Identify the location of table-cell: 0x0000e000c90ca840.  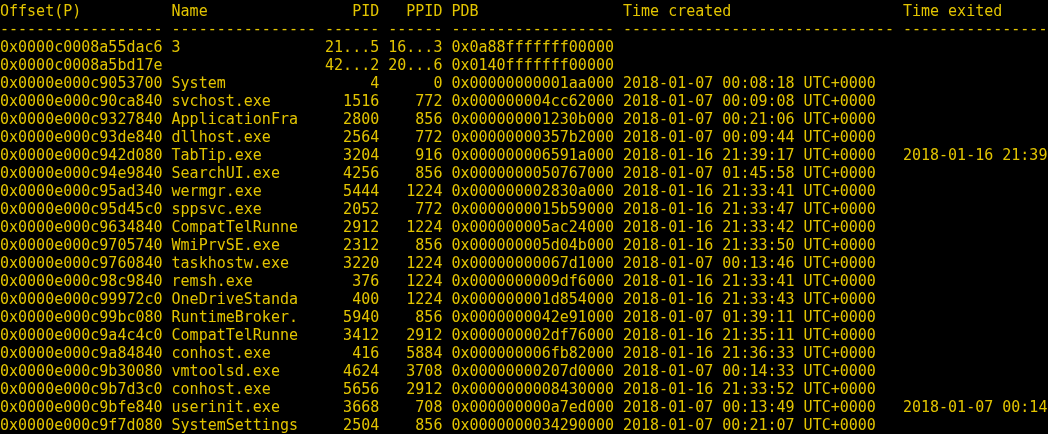
(81, 101).